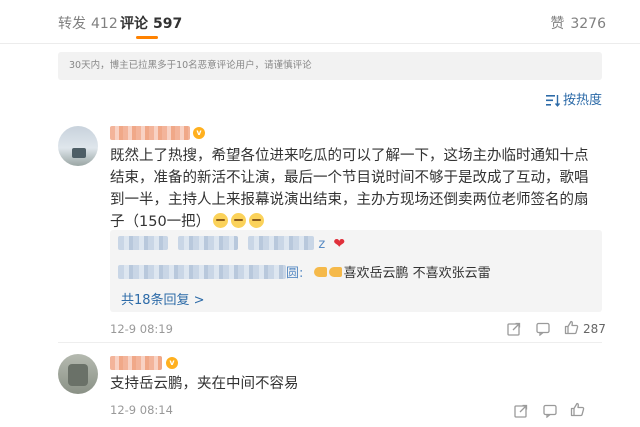 The height and width of the screenshot is (427, 640). I want to click on reply-text: 喜欢岳云鹏 不喜欢张云雷, so click(417, 273).